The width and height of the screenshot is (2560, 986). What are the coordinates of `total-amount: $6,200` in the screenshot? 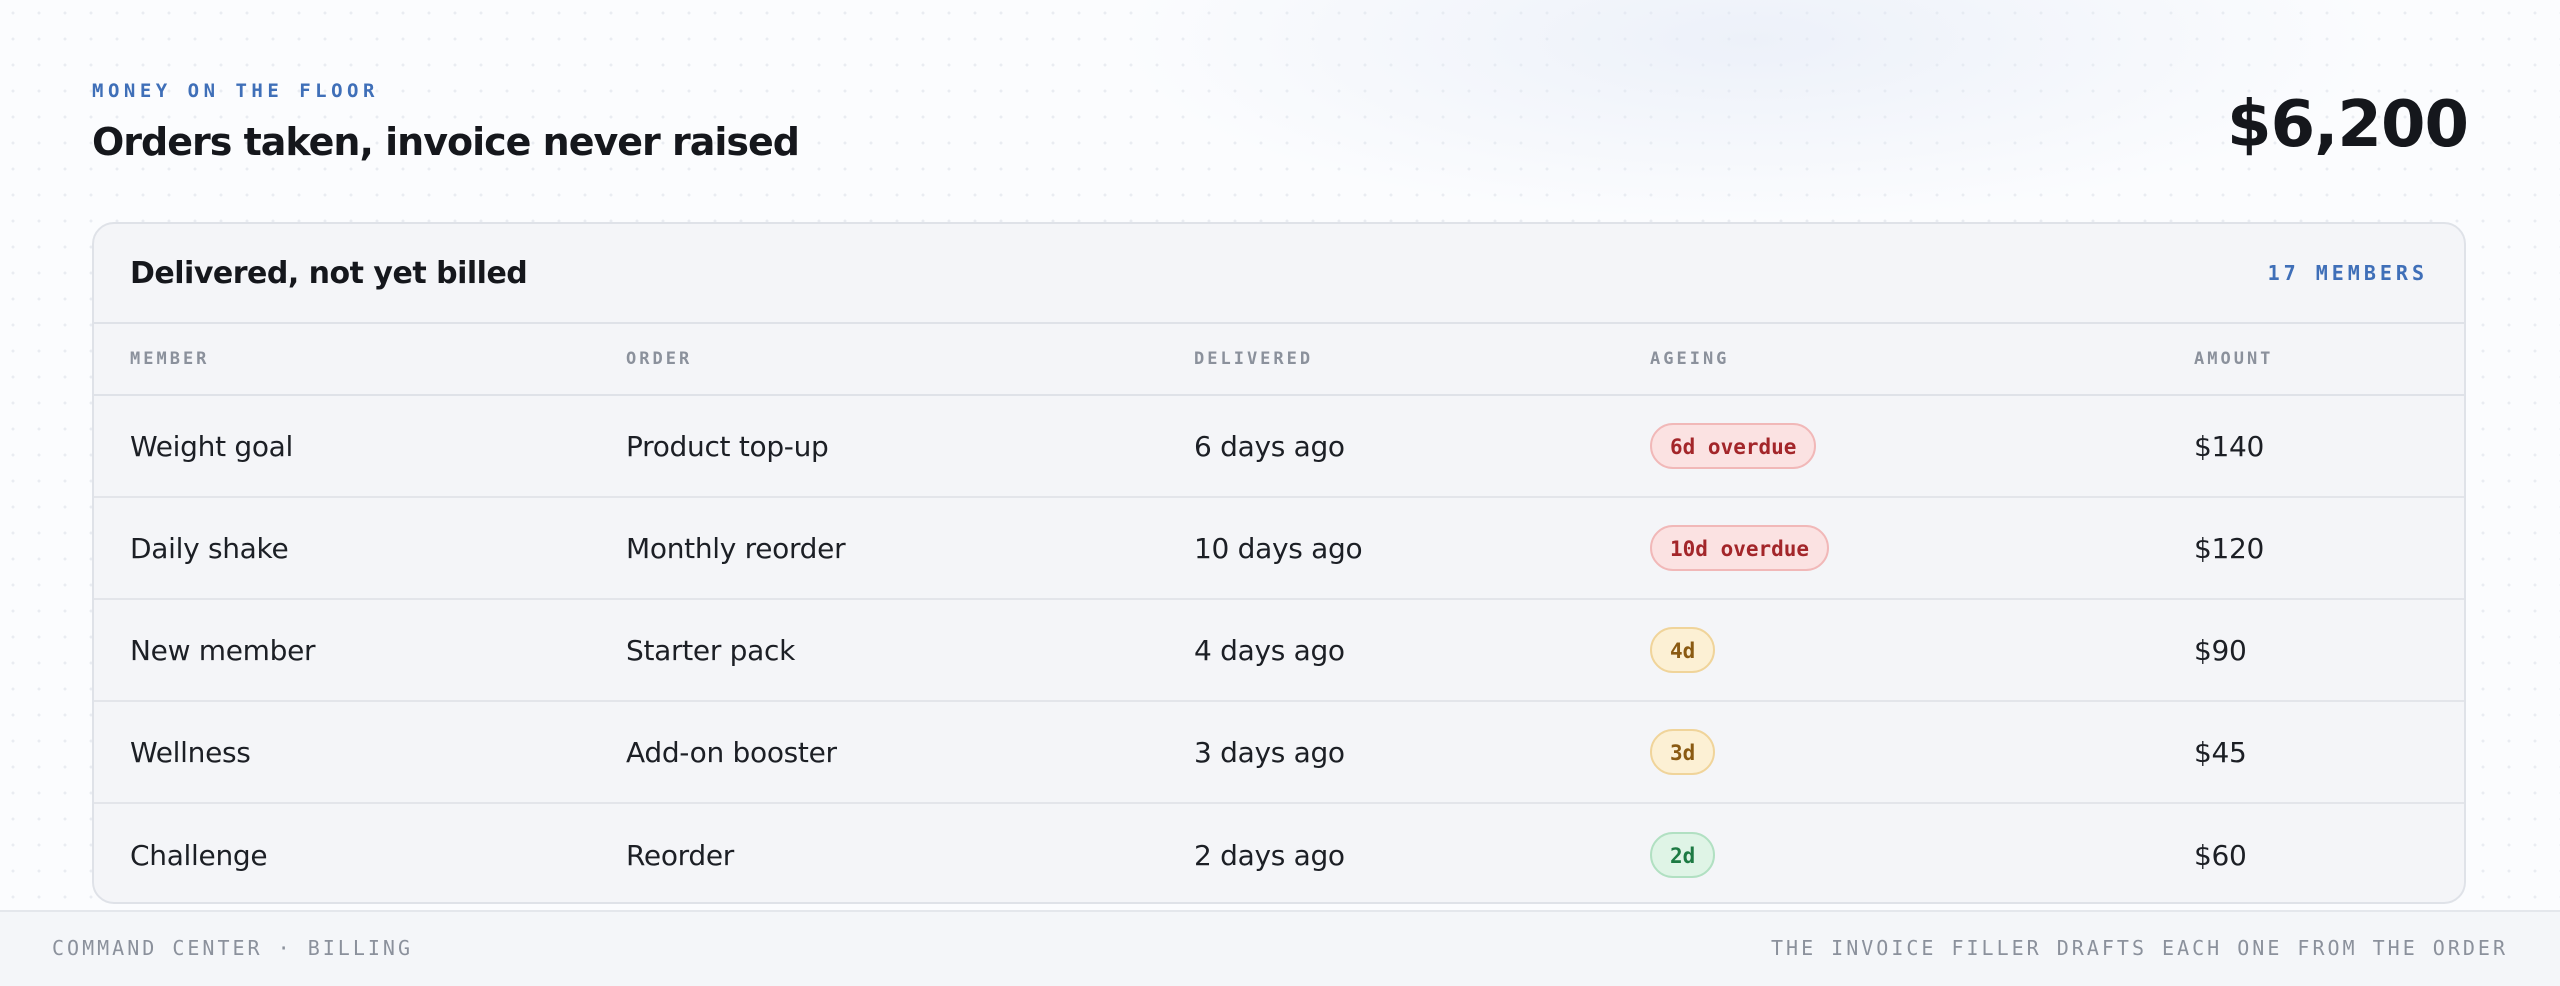 It's located at (2348, 125).